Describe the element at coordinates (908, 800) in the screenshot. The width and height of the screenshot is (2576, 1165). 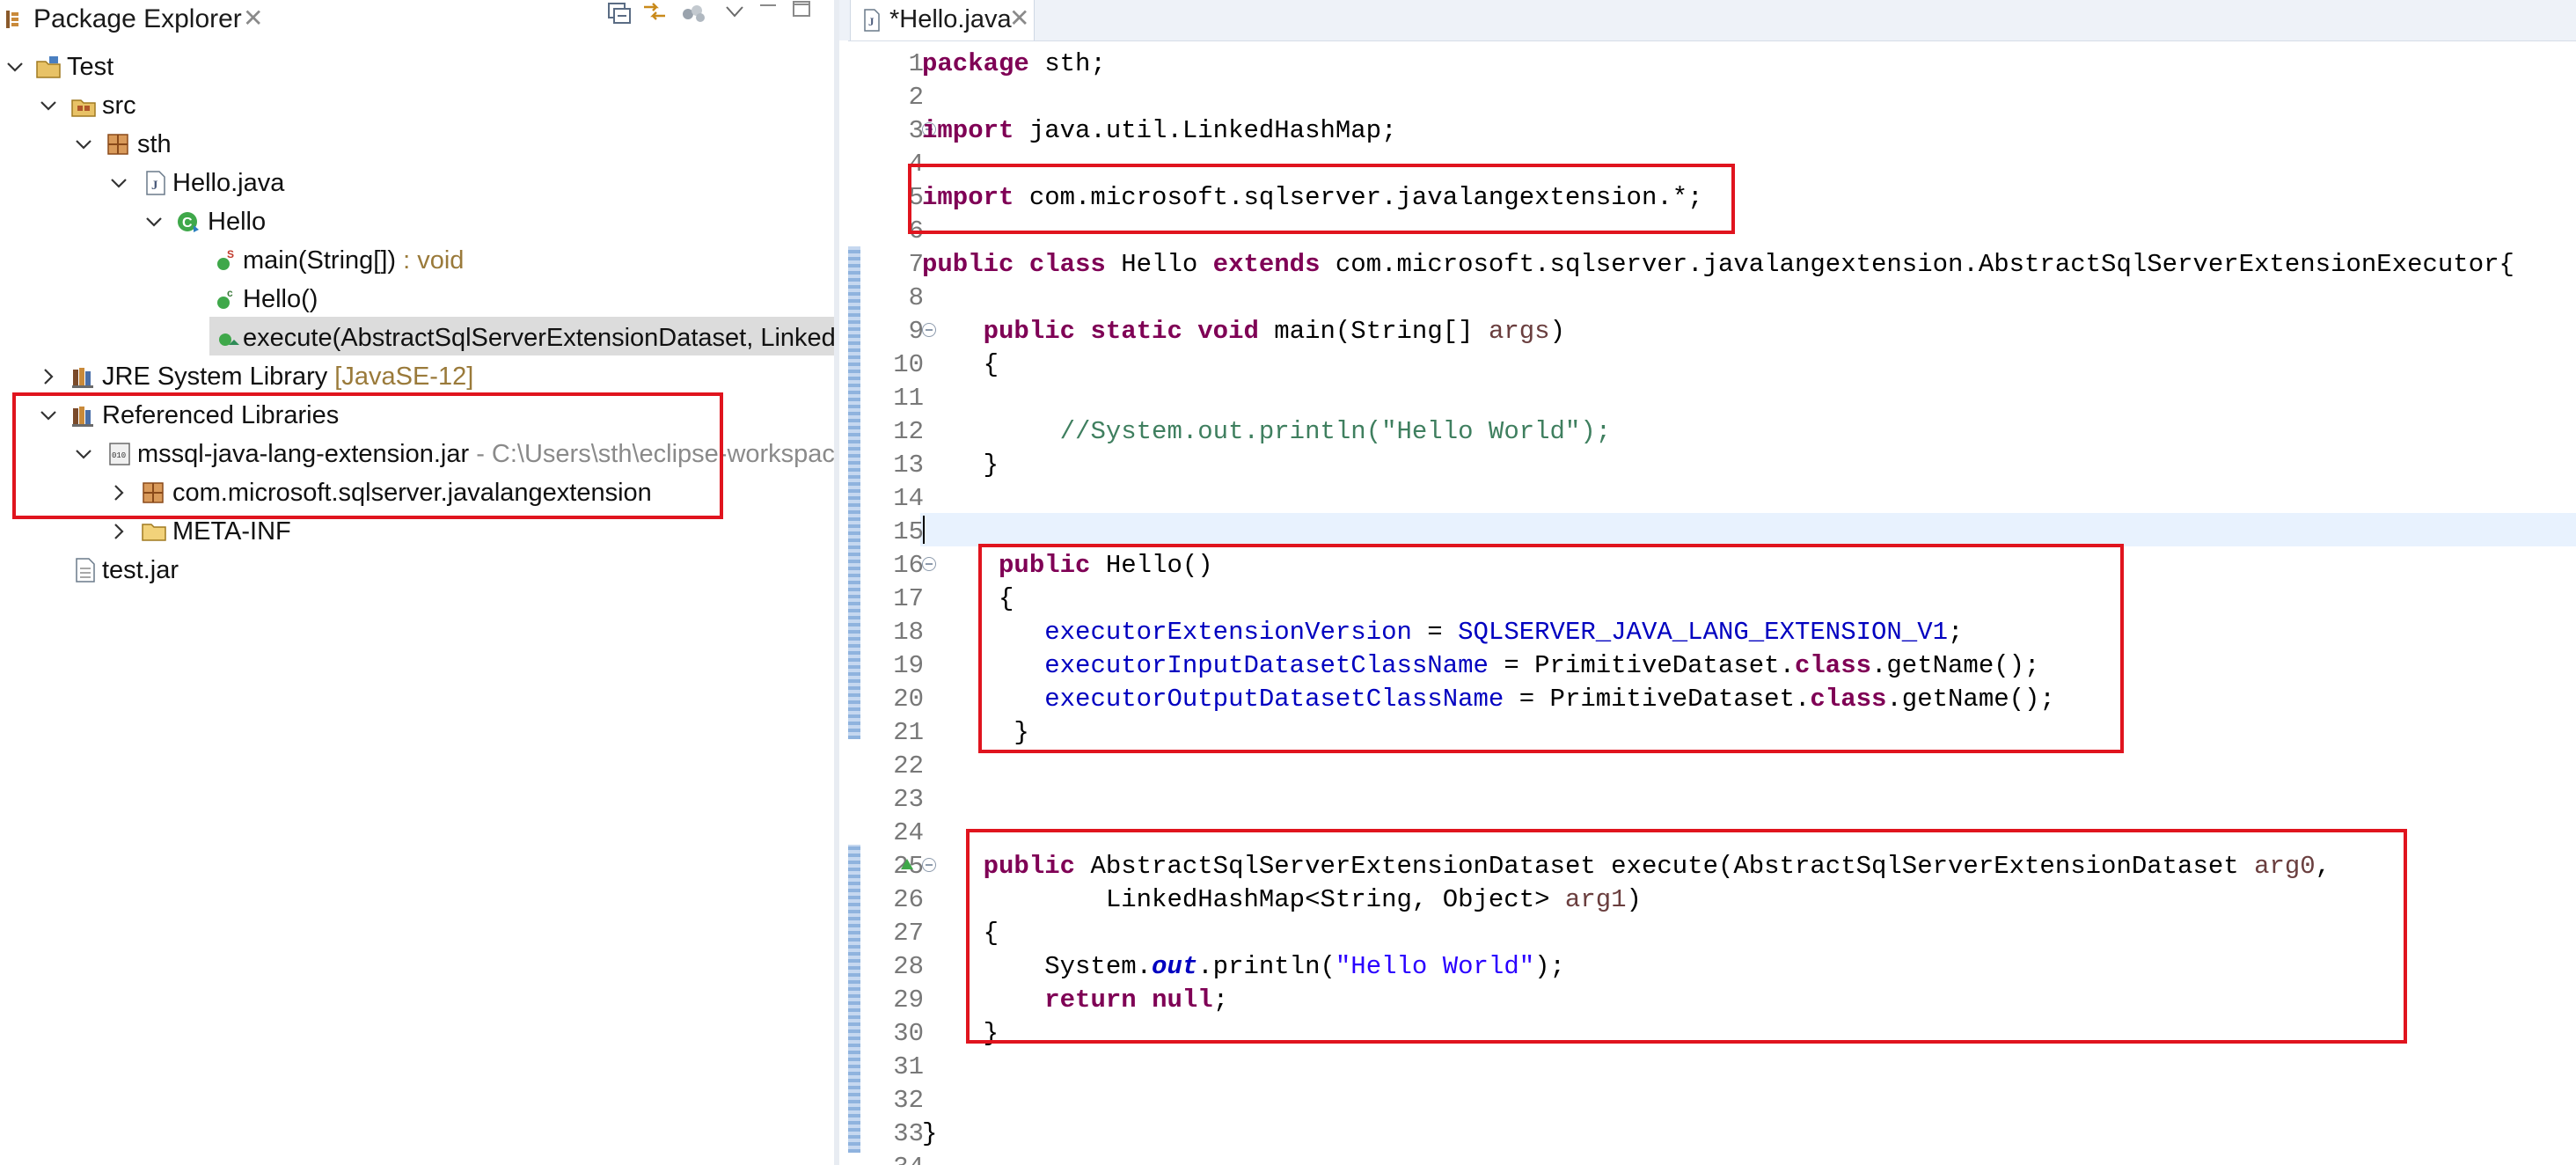
I see `line-number: 23` at that location.